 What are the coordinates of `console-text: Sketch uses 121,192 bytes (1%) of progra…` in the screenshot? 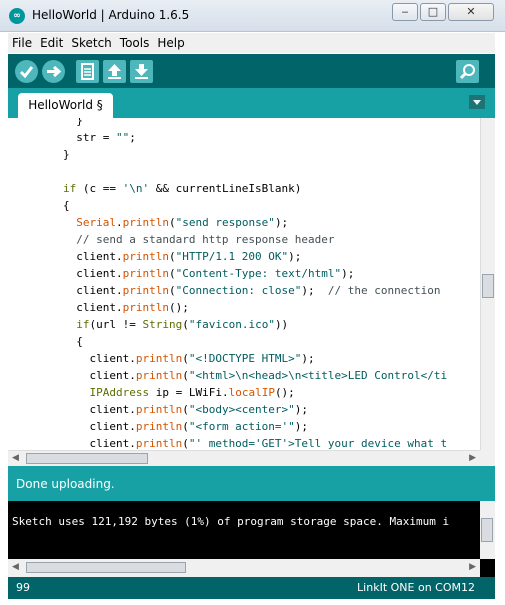 It's located at (231, 521).